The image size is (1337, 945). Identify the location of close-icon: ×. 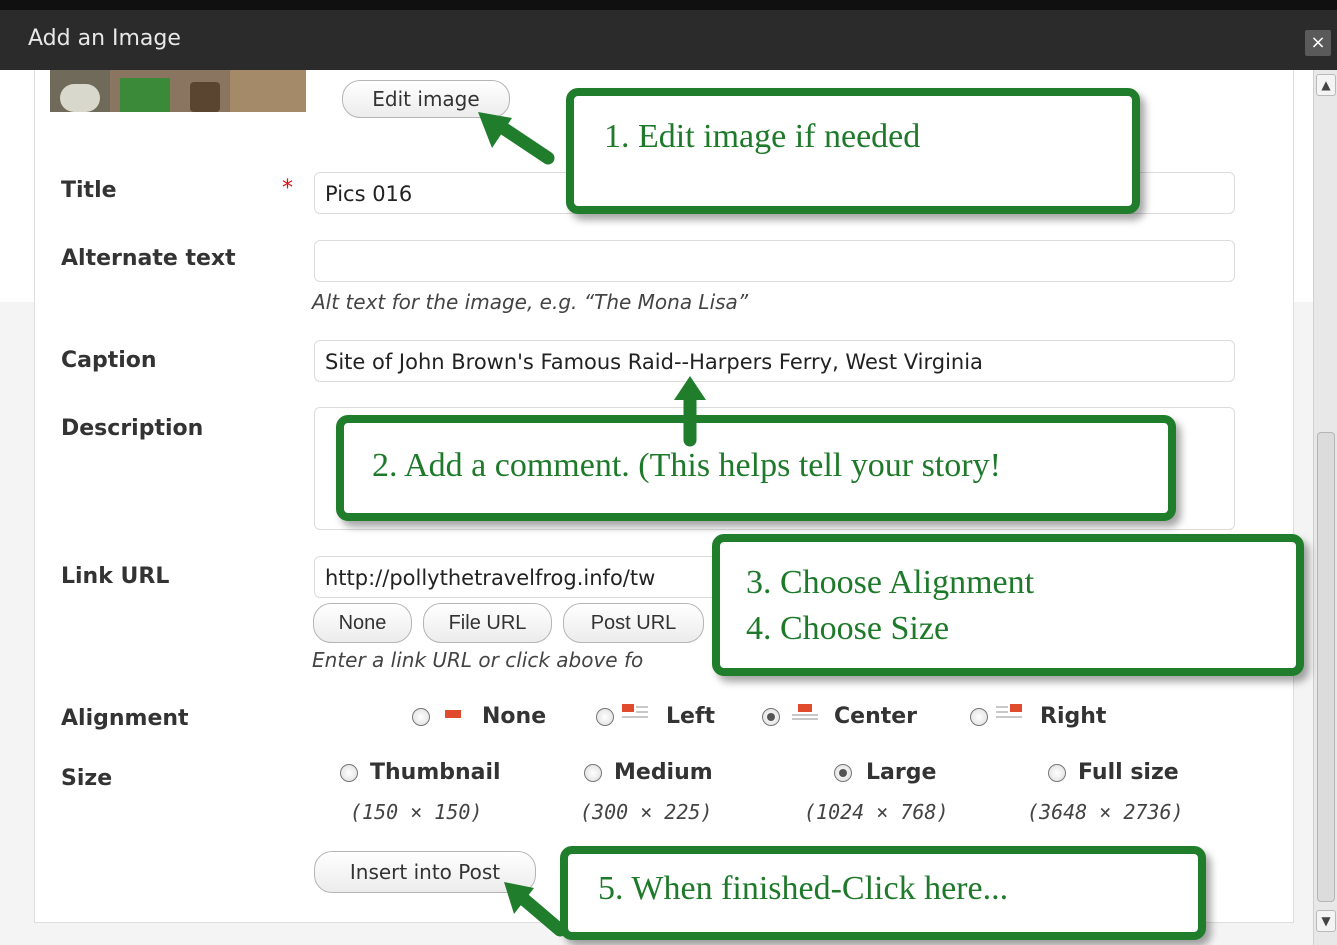
(1318, 43).